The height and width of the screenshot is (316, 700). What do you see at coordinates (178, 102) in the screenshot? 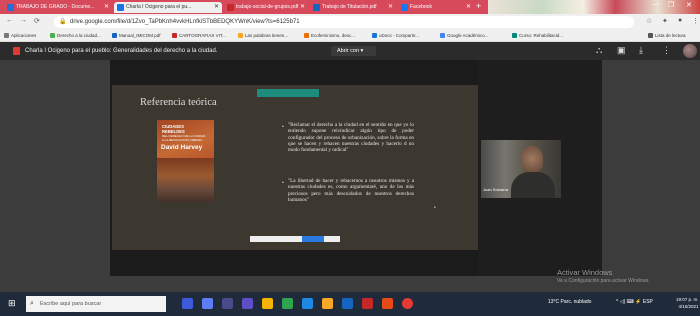
I see `slide-title: Referencia teórica` at bounding box center [178, 102].